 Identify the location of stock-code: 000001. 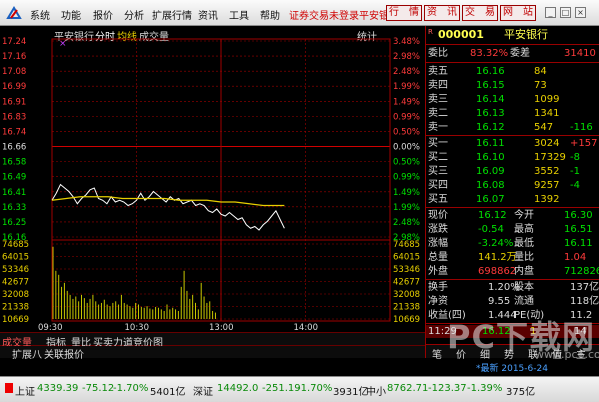
(461, 34).